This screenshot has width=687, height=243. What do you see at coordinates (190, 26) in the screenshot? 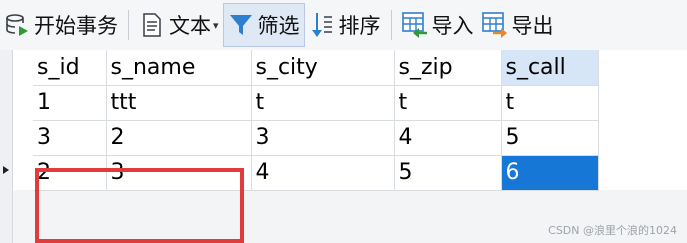
I see `text-label: 文本` at bounding box center [190, 26].